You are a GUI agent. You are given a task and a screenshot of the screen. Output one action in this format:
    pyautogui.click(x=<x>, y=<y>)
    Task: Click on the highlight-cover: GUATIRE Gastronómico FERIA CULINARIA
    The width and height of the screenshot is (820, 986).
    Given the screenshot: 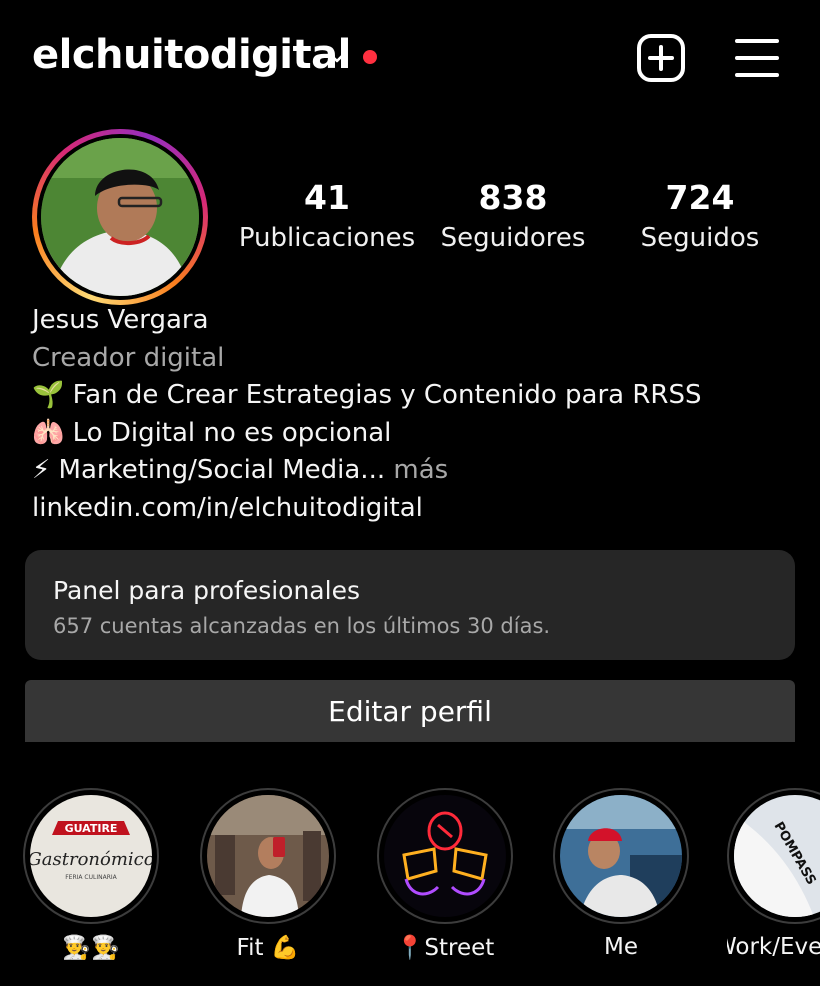 What is the action you would take?
    pyautogui.click(x=91, y=856)
    